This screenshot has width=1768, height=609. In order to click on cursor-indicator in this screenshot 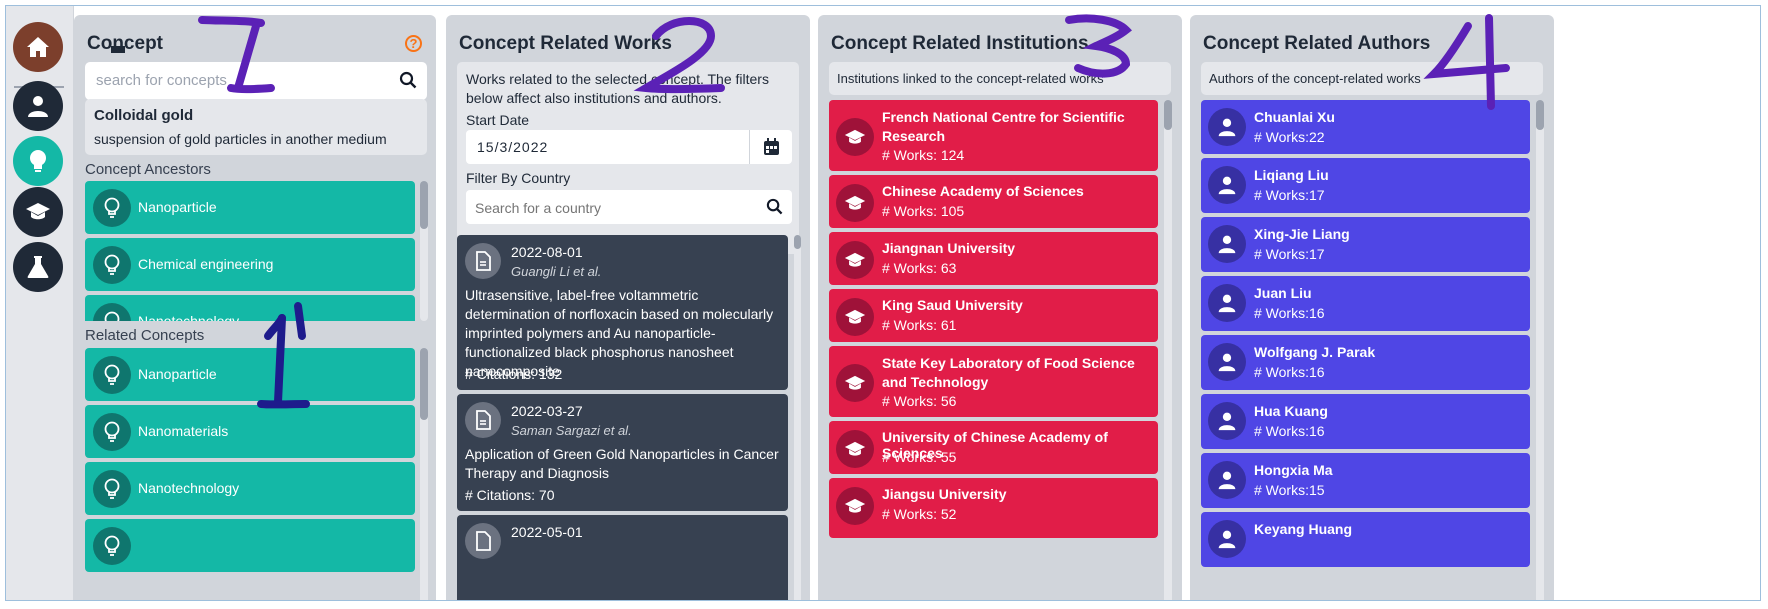, I will do `click(118, 49)`.